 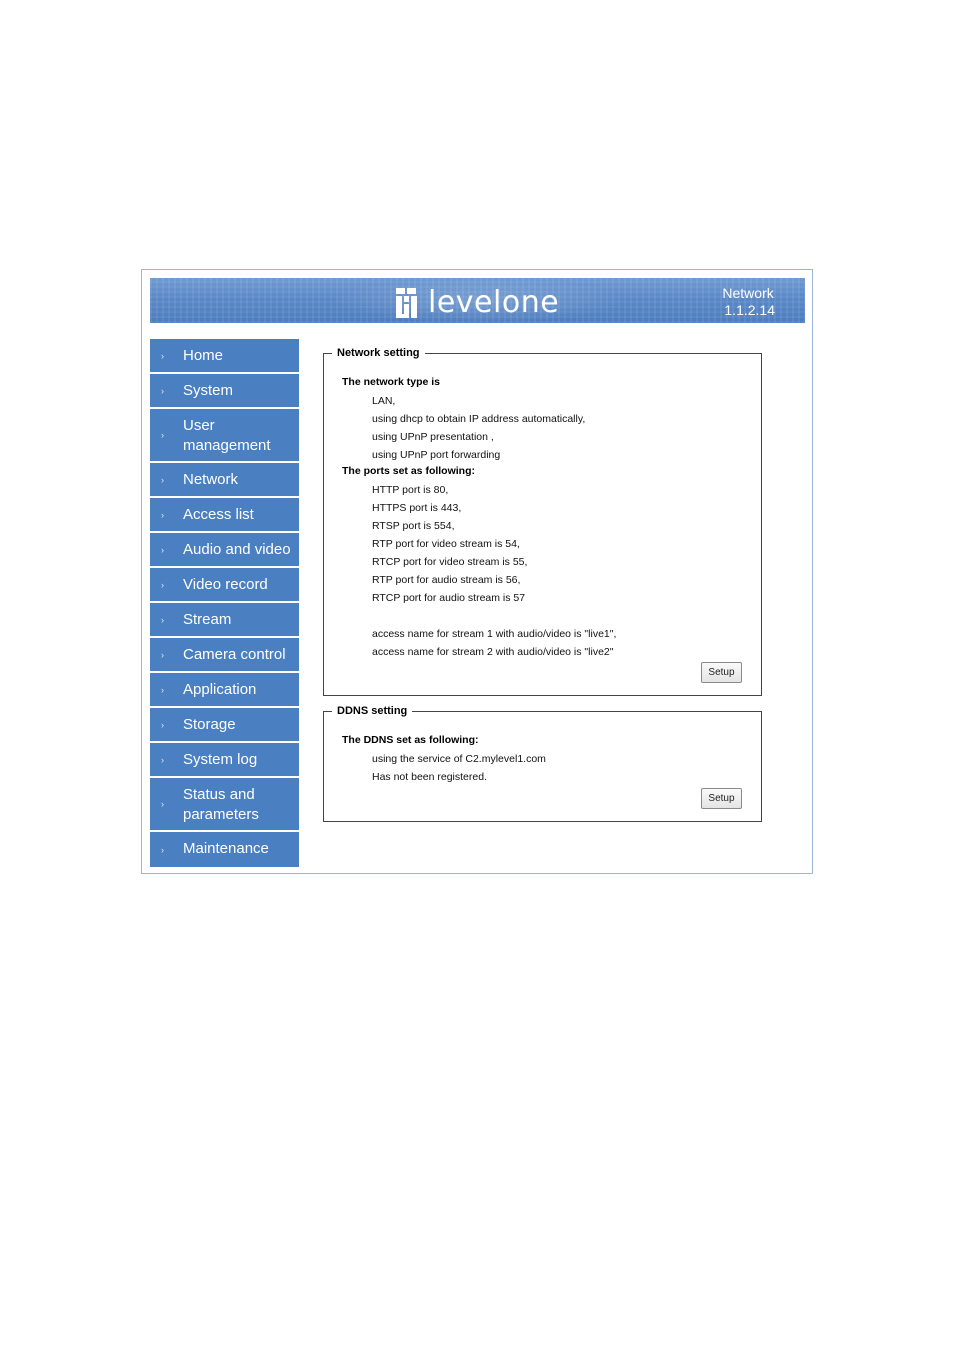 I want to click on sidebar-item-system: › System, so click(x=224, y=391).